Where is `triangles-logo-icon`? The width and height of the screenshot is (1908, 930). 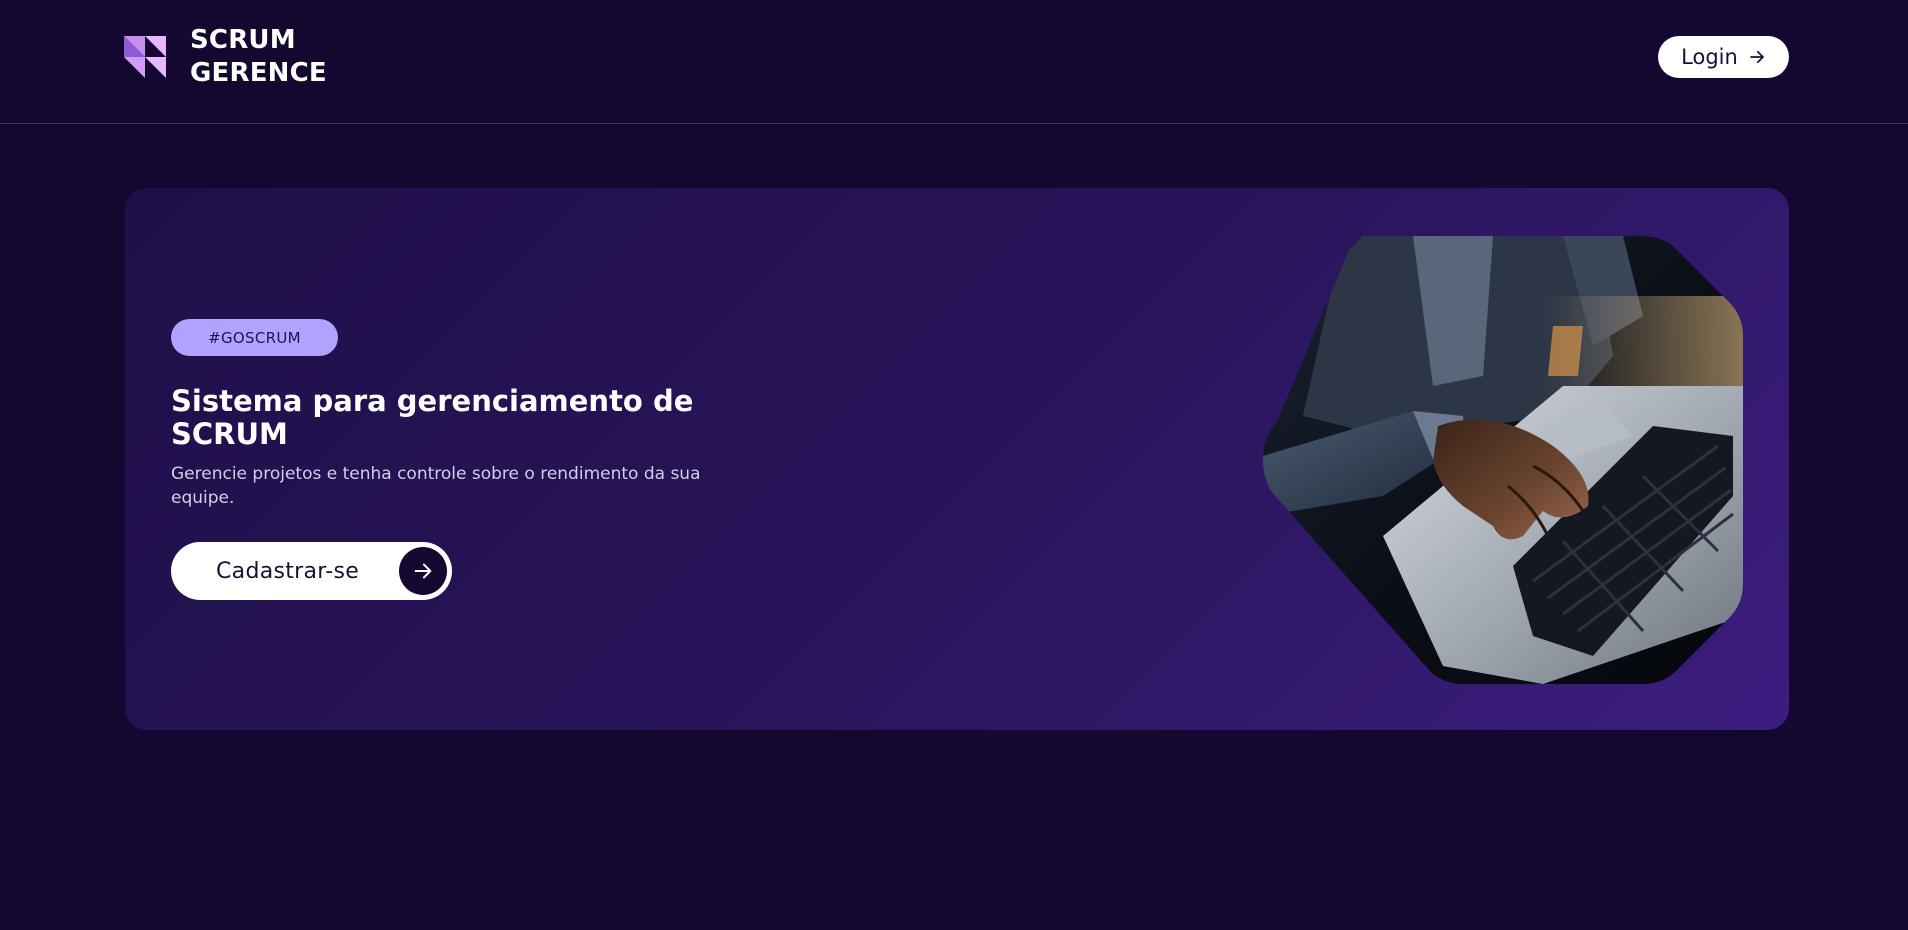
triangles-logo-icon is located at coordinates (145, 57).